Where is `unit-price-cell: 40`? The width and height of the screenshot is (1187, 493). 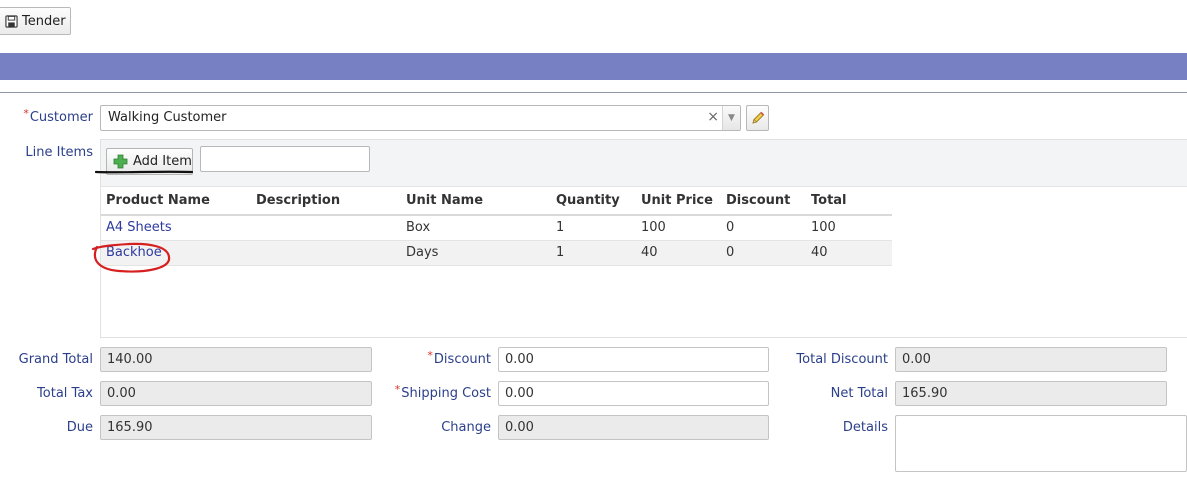 unit-price-cell: 40 is located at coordinates (678, 253).